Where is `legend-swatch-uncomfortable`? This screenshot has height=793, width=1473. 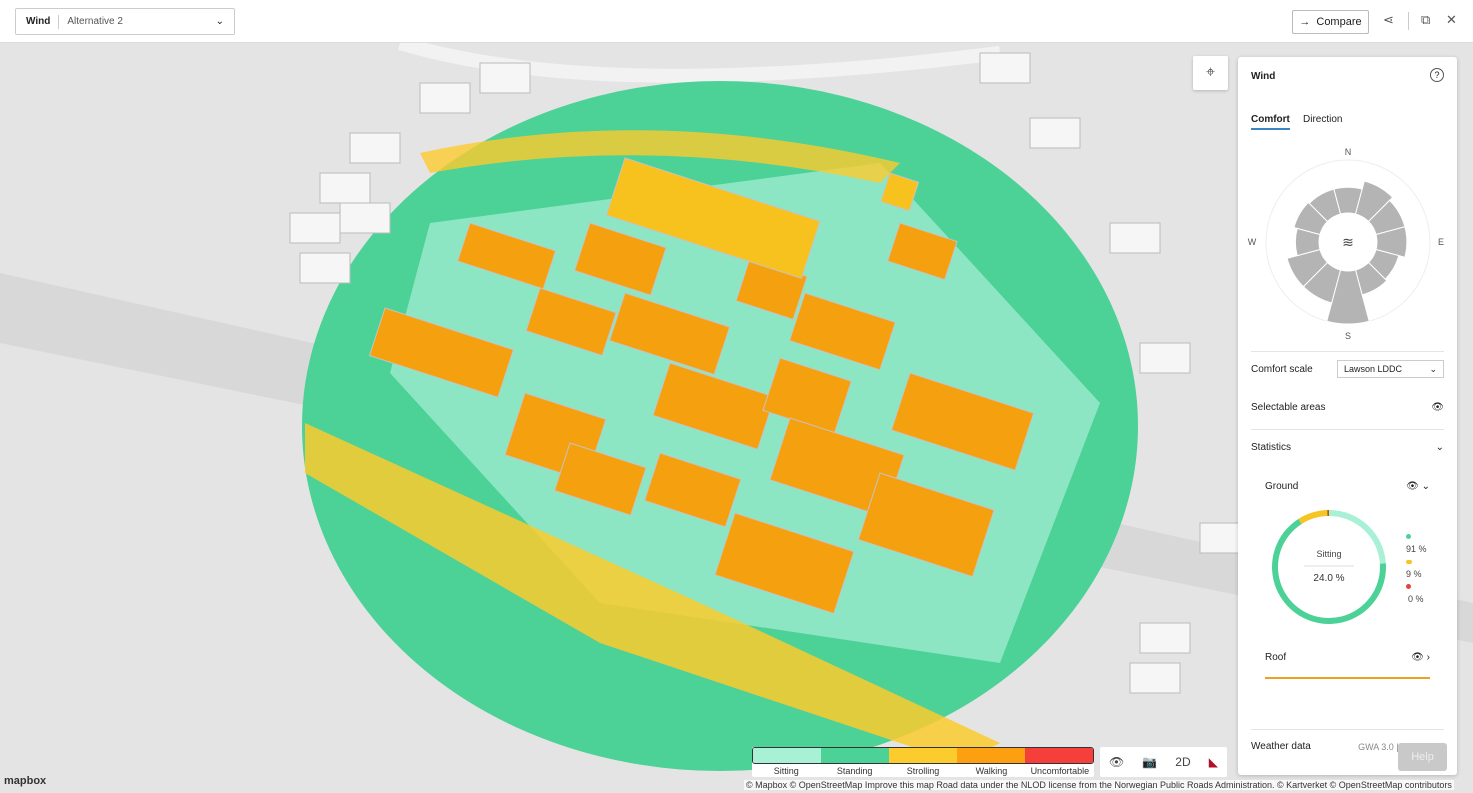 legend-swatch-uncomfortable is located at coordinates (1059, 755).